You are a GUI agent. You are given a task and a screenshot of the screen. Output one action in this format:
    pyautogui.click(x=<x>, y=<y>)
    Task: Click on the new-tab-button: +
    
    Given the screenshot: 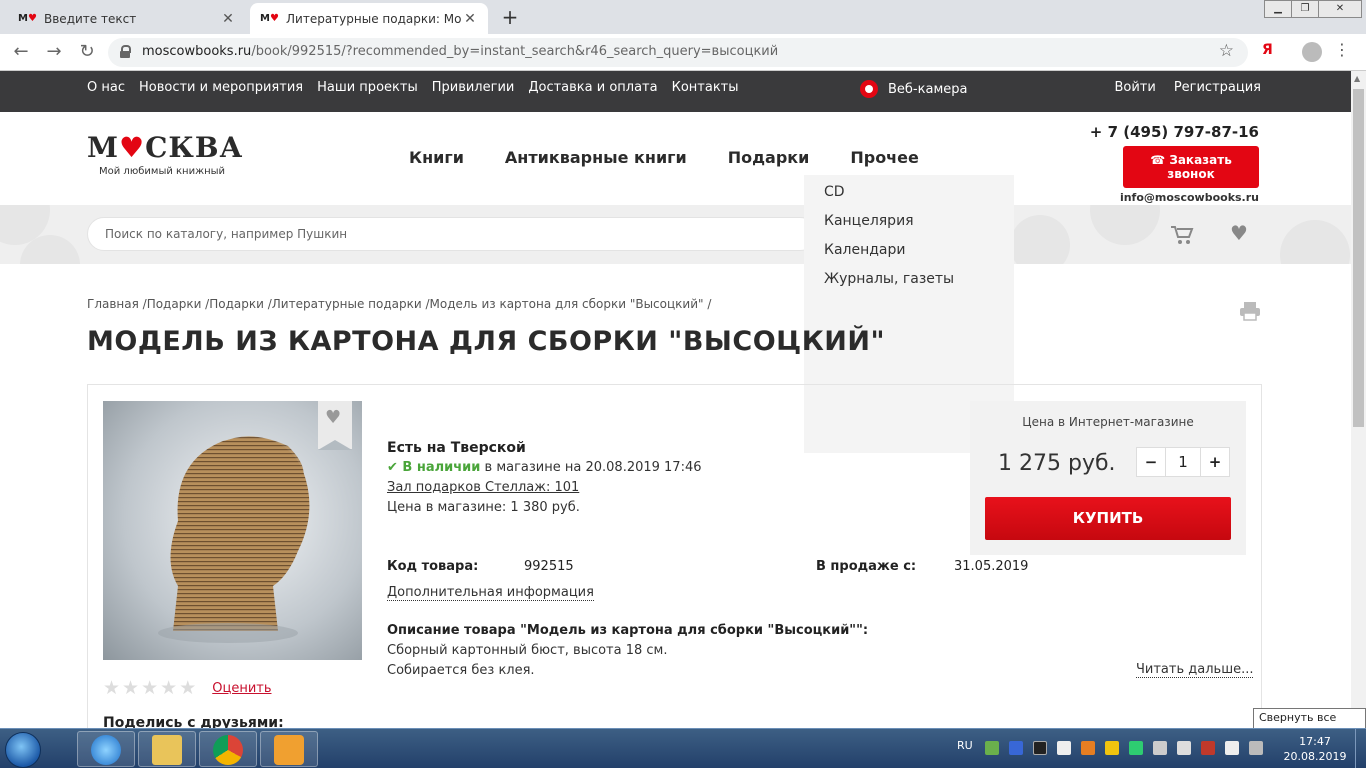 What is the action you would take?
    pyautogui.click(x=510, y=17)
    